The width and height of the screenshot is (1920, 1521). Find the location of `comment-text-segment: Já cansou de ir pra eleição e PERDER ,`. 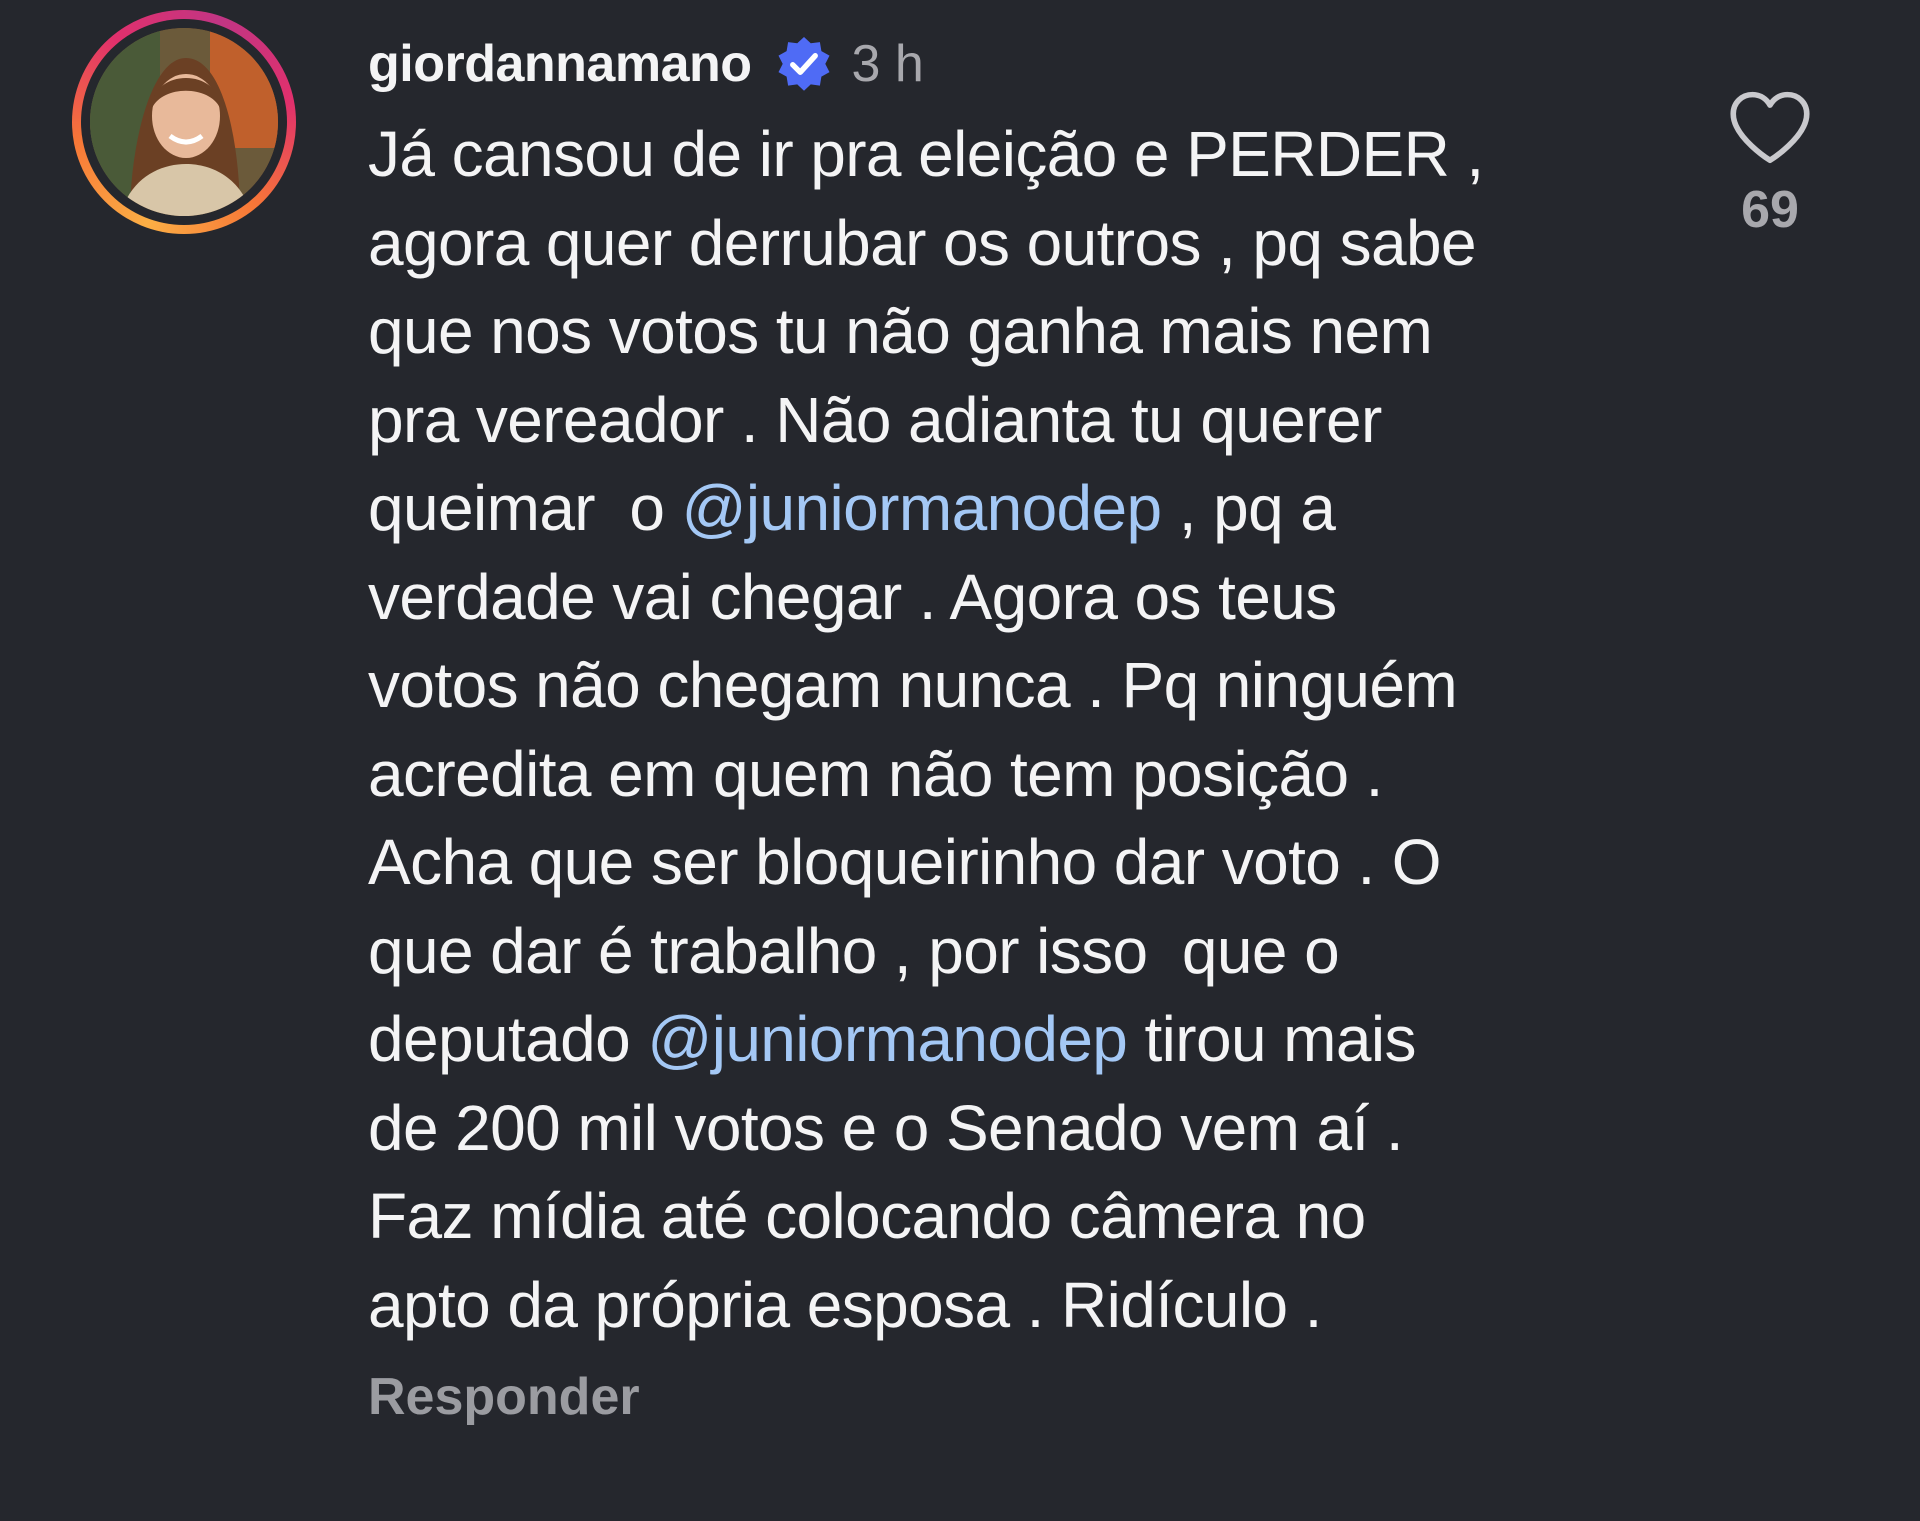

comment-text-segment: Já cansou de ir pra eleição e PERDER , is located at coordinates (926, 154).